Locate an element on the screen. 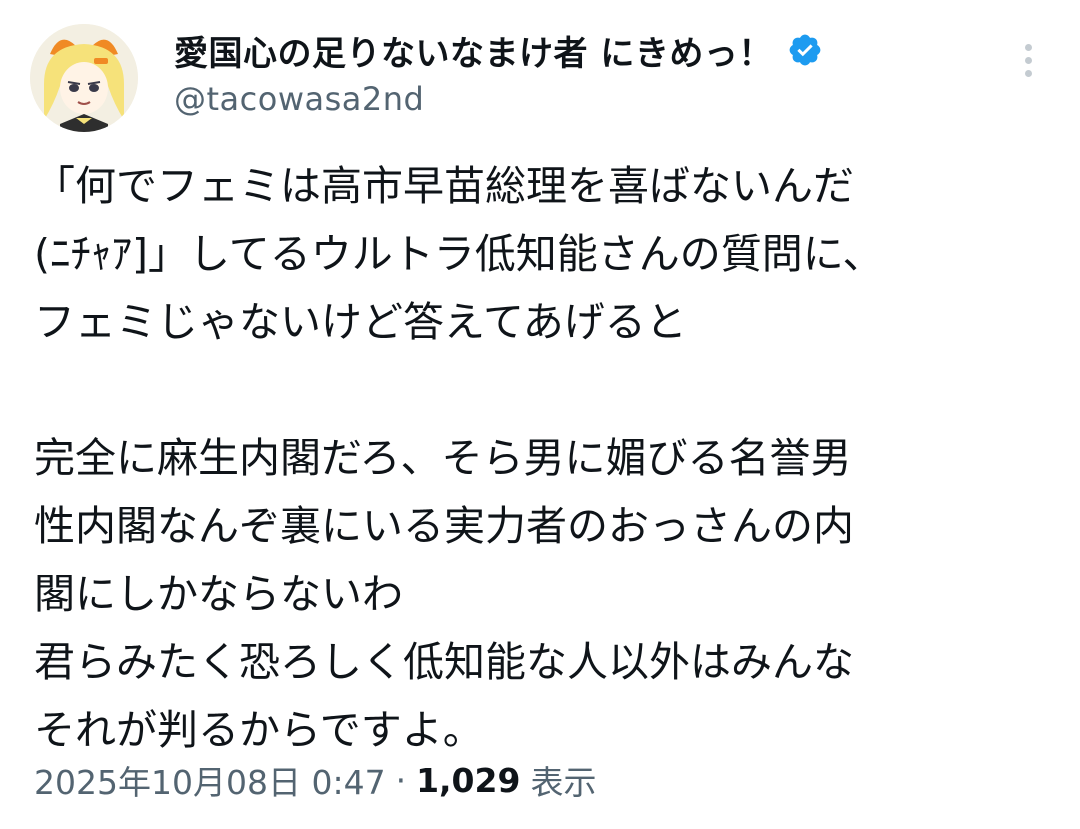  tweet-line: 「何でフェミは高市早苗総理を喜ばないんだ is located at coordinates (444, 186).